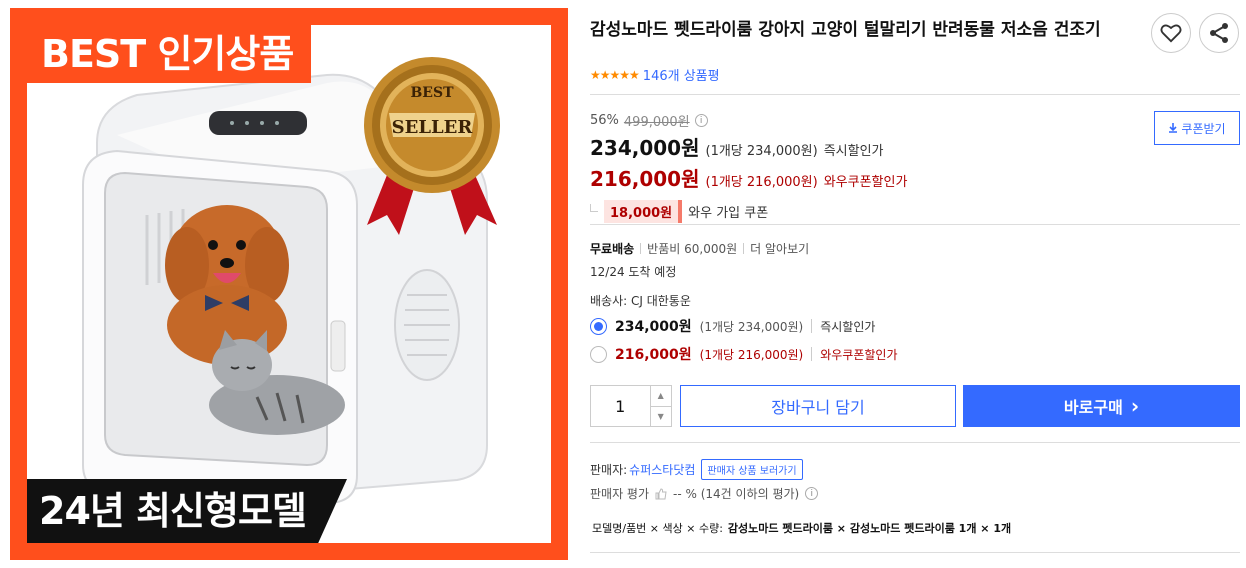 Image resolution: width=1246 pixels, height=568 pixels. I want to click on quantity-stepper: 1 ▲ ▼, so click(631, 406).